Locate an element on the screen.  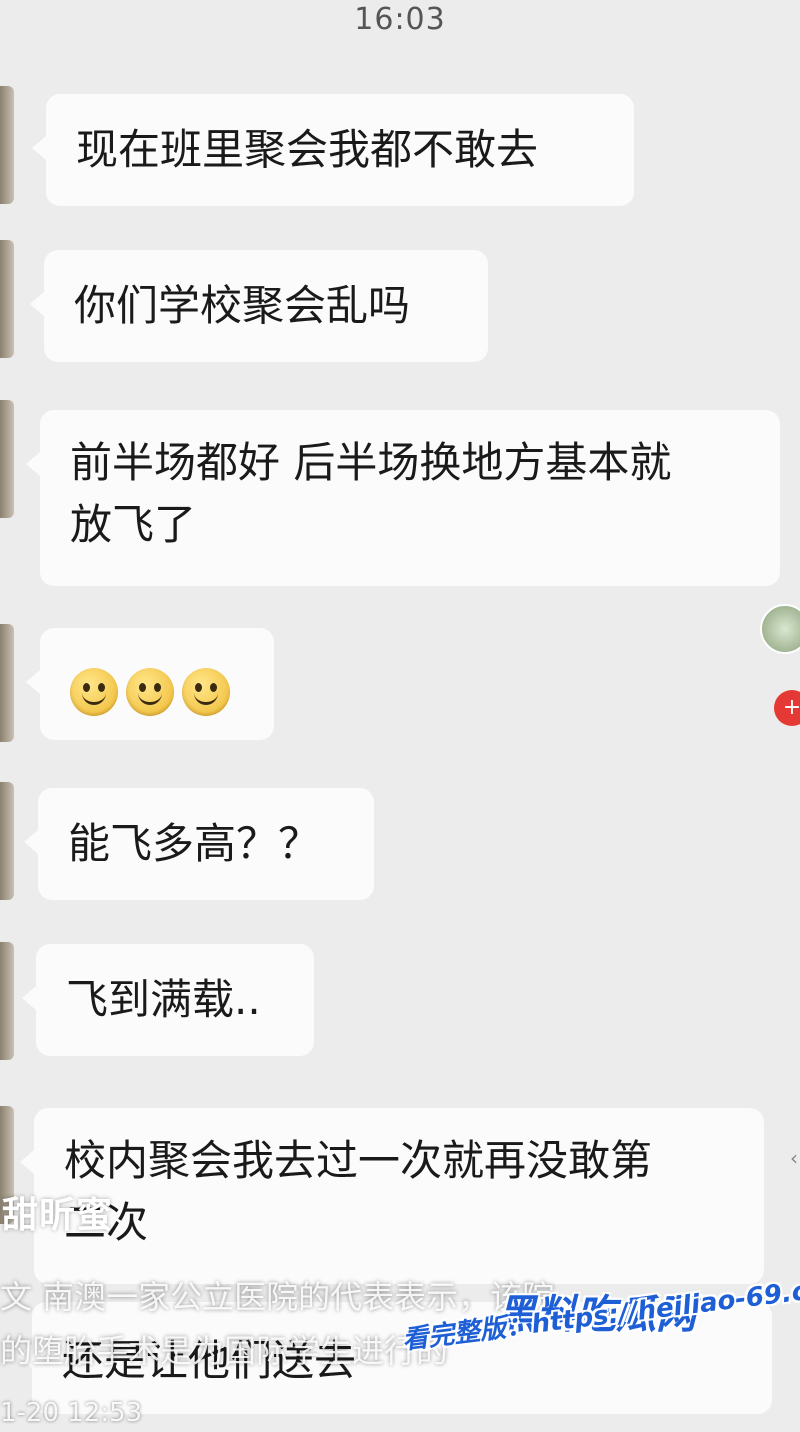
video-date: 1-20 12:53 is located at coordinates (71, 1413).